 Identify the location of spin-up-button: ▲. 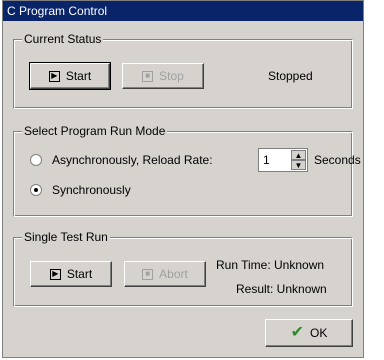
(298, 155).